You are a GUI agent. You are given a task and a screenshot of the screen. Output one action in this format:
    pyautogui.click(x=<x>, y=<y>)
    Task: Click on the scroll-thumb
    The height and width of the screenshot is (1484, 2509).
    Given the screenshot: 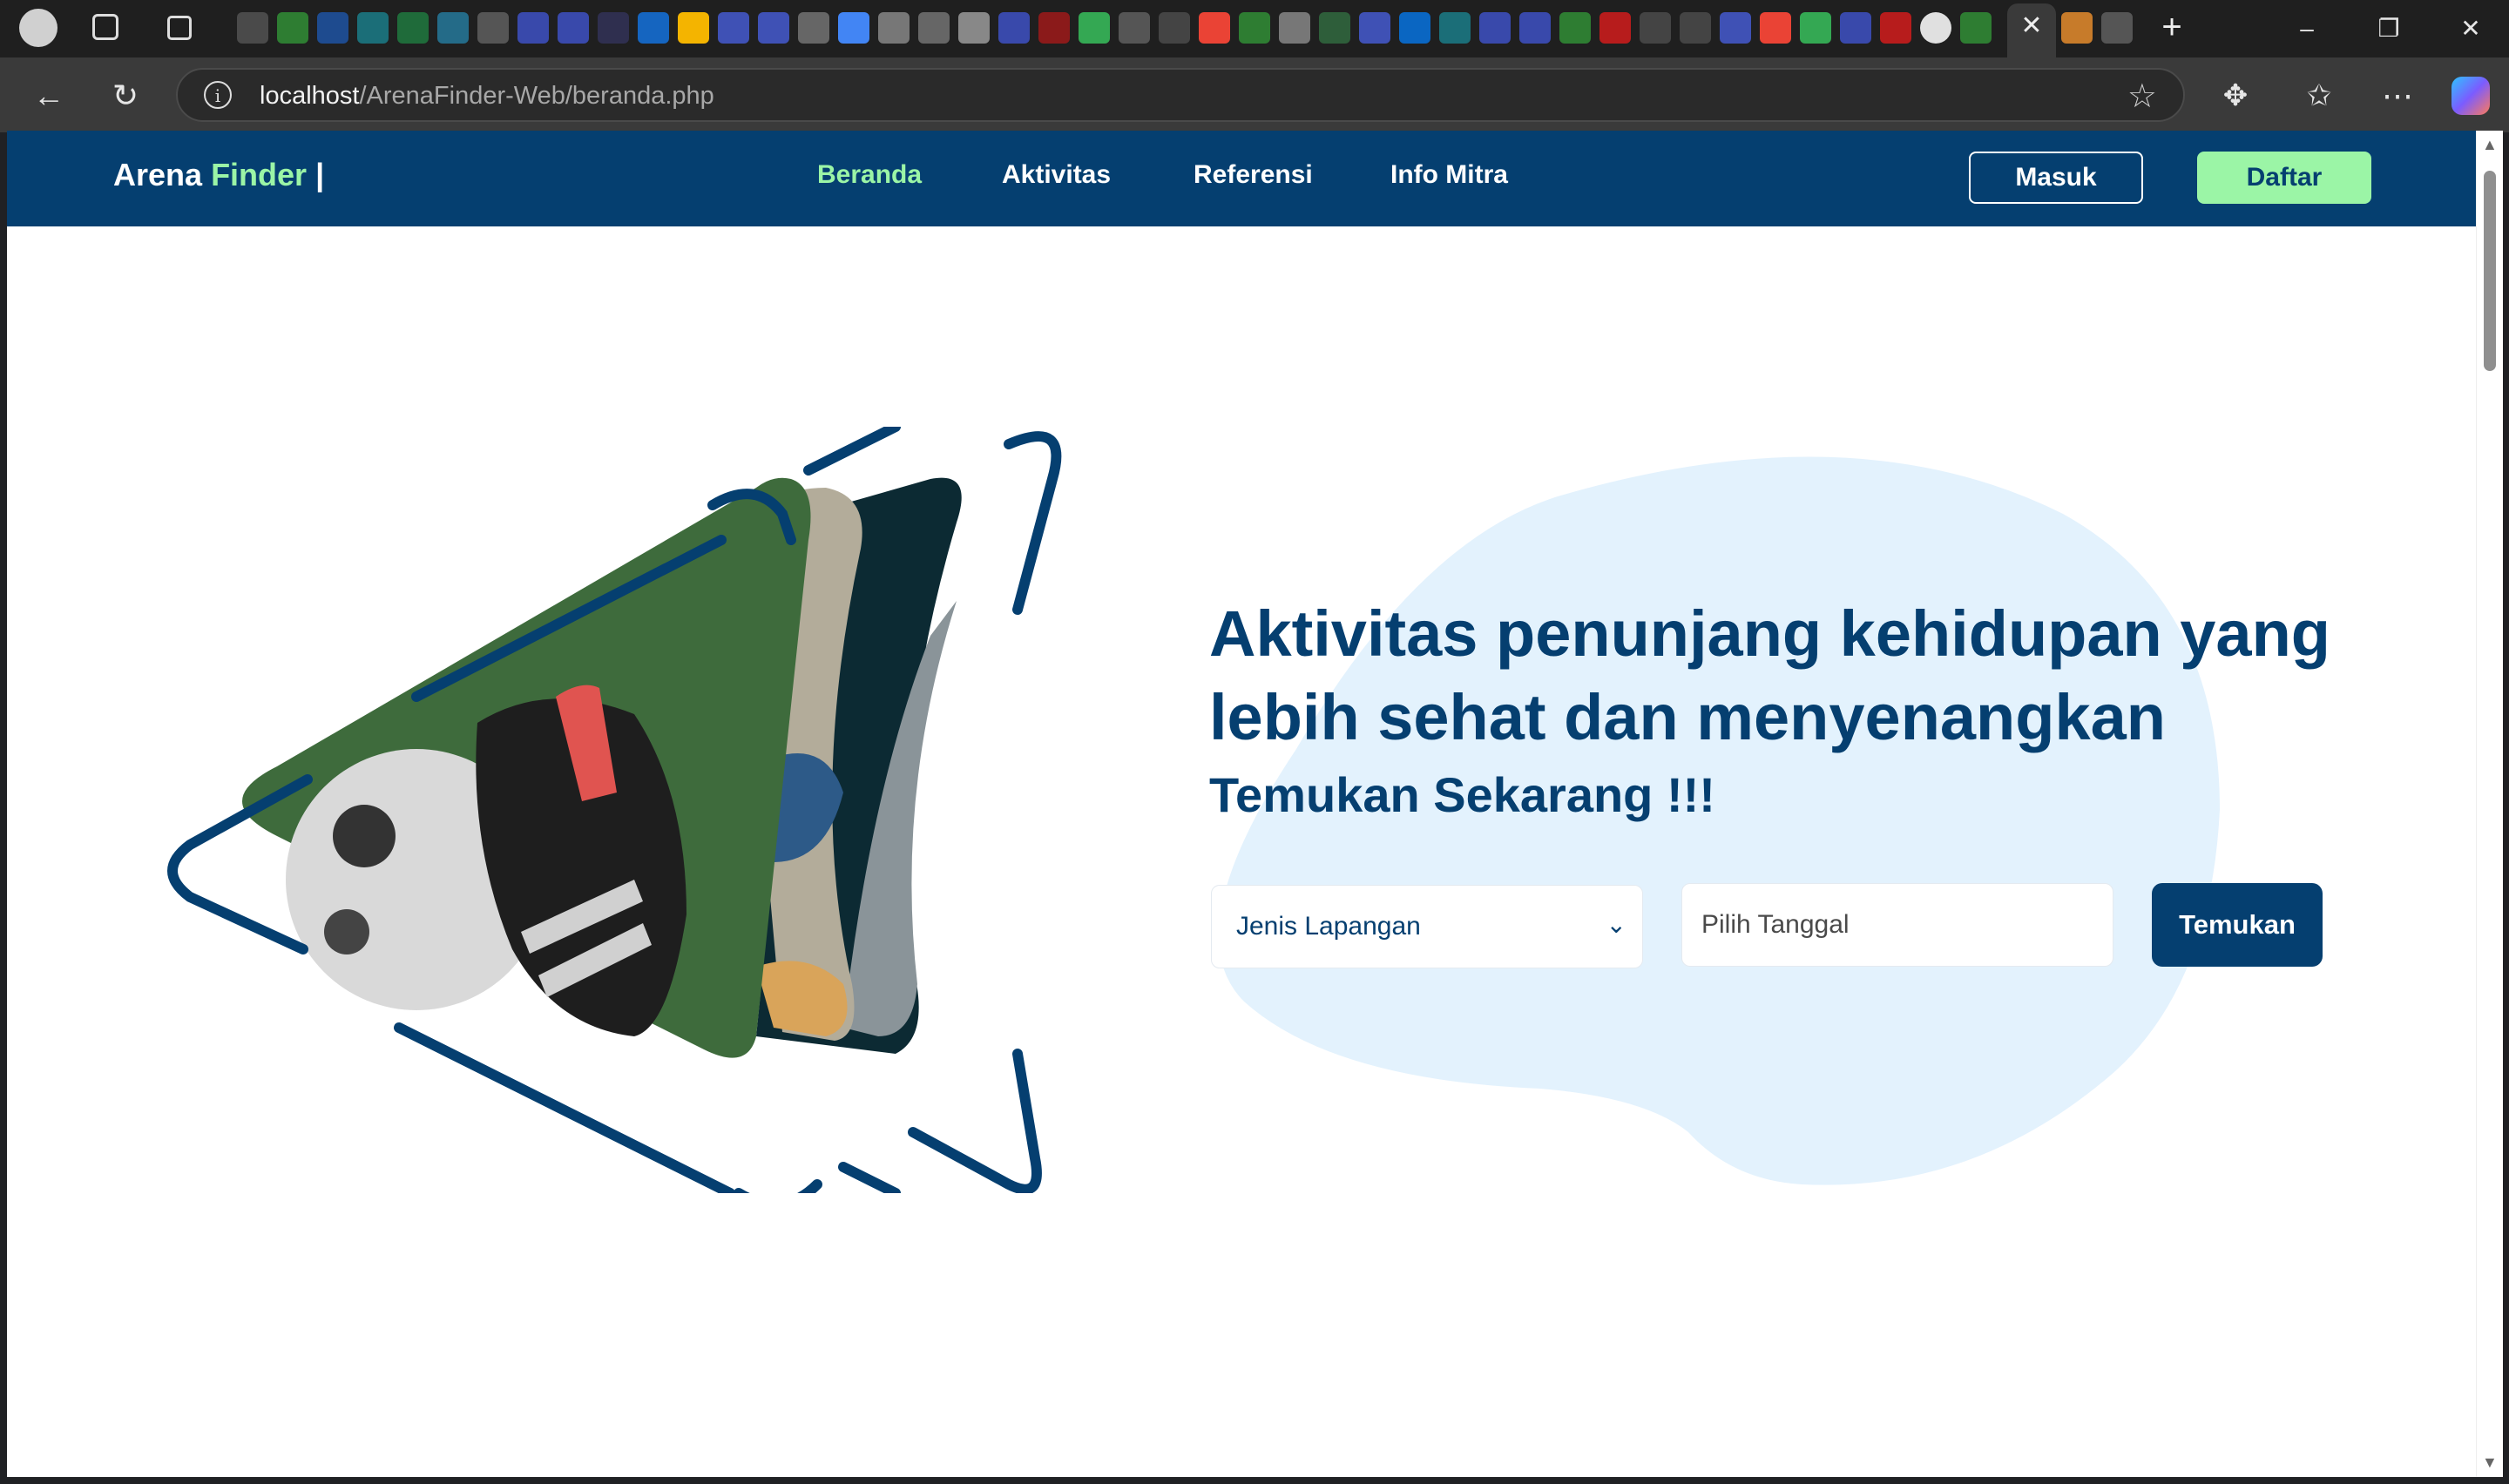 What is the action you would take?
    pyautogui.click(x=2490, y=271)
    